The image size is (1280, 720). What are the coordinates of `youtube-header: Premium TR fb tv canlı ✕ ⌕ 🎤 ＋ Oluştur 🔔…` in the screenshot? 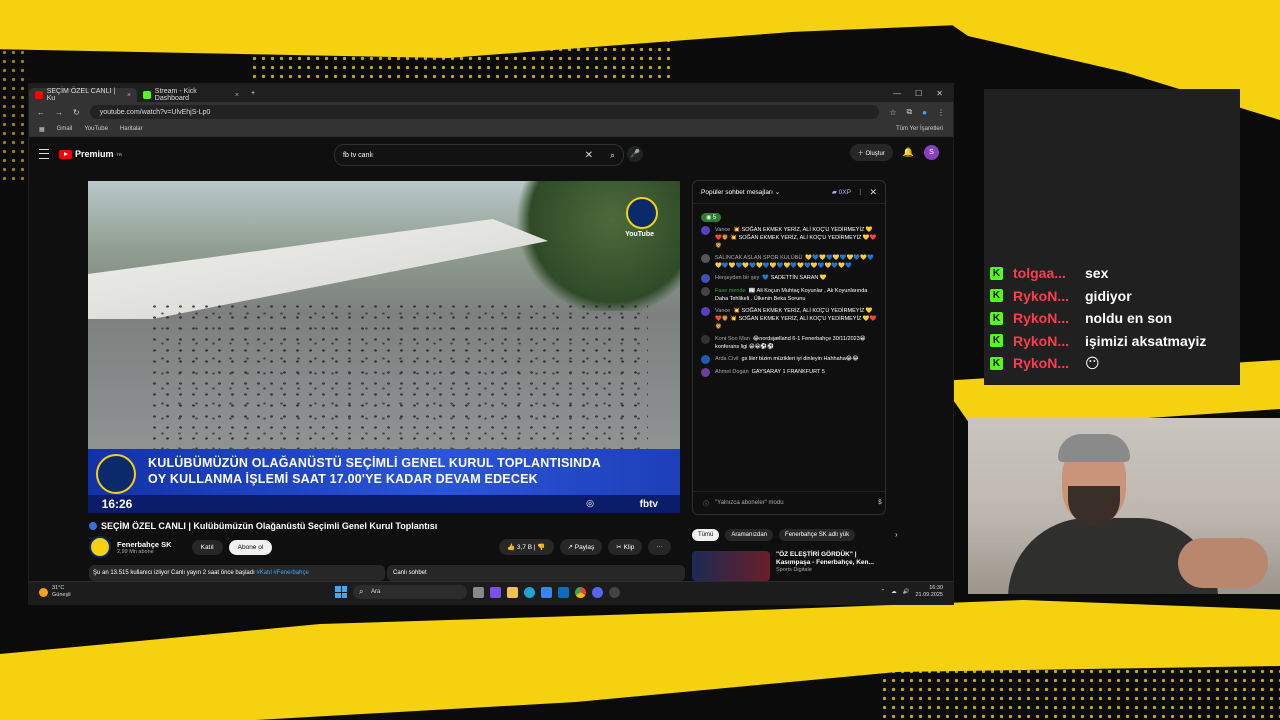 It's located at (491, 154).